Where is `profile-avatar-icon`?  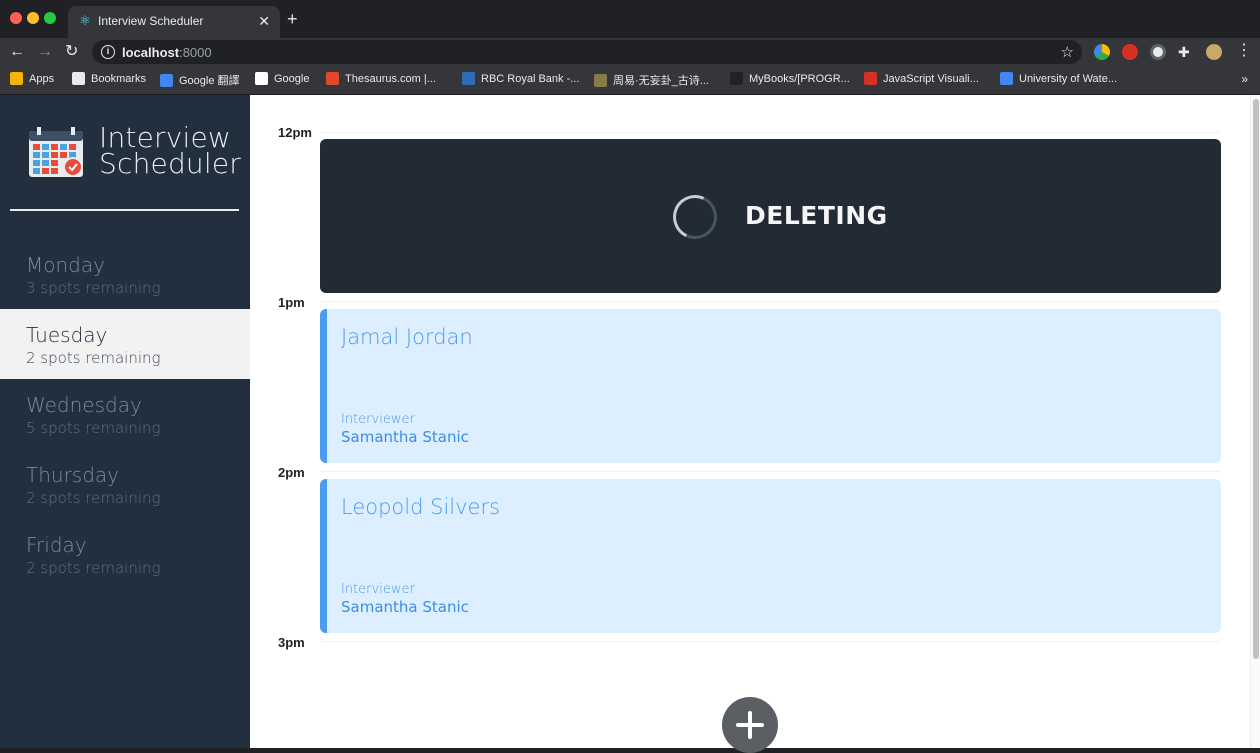
profile-avatar-icon is located at coordinates (1214, 52).